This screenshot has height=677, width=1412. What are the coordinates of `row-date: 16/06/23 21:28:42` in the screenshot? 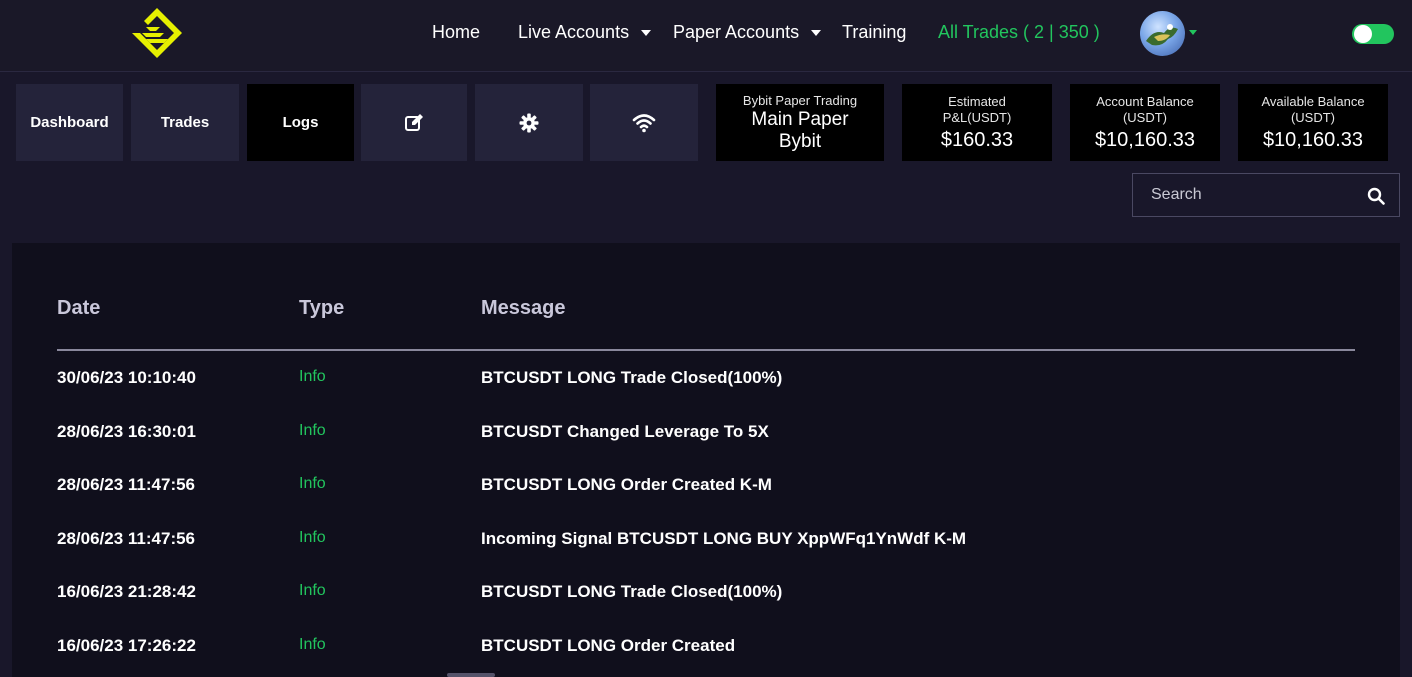 It's located at (126, 591).